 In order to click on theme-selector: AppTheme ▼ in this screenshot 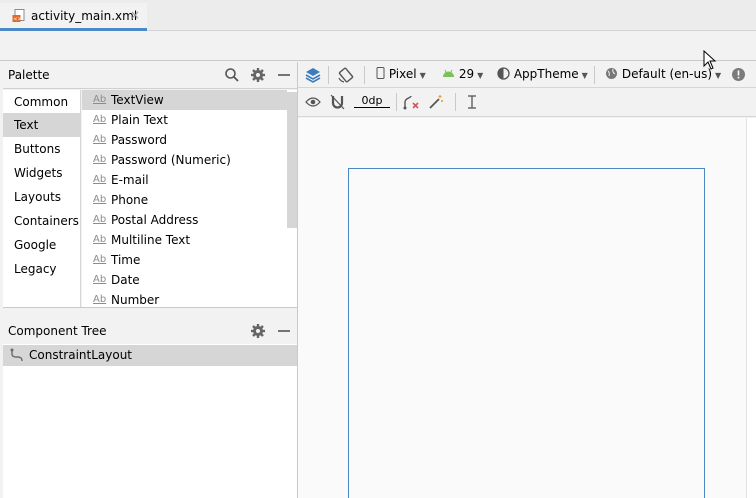, I will do `click(542, 74)`.